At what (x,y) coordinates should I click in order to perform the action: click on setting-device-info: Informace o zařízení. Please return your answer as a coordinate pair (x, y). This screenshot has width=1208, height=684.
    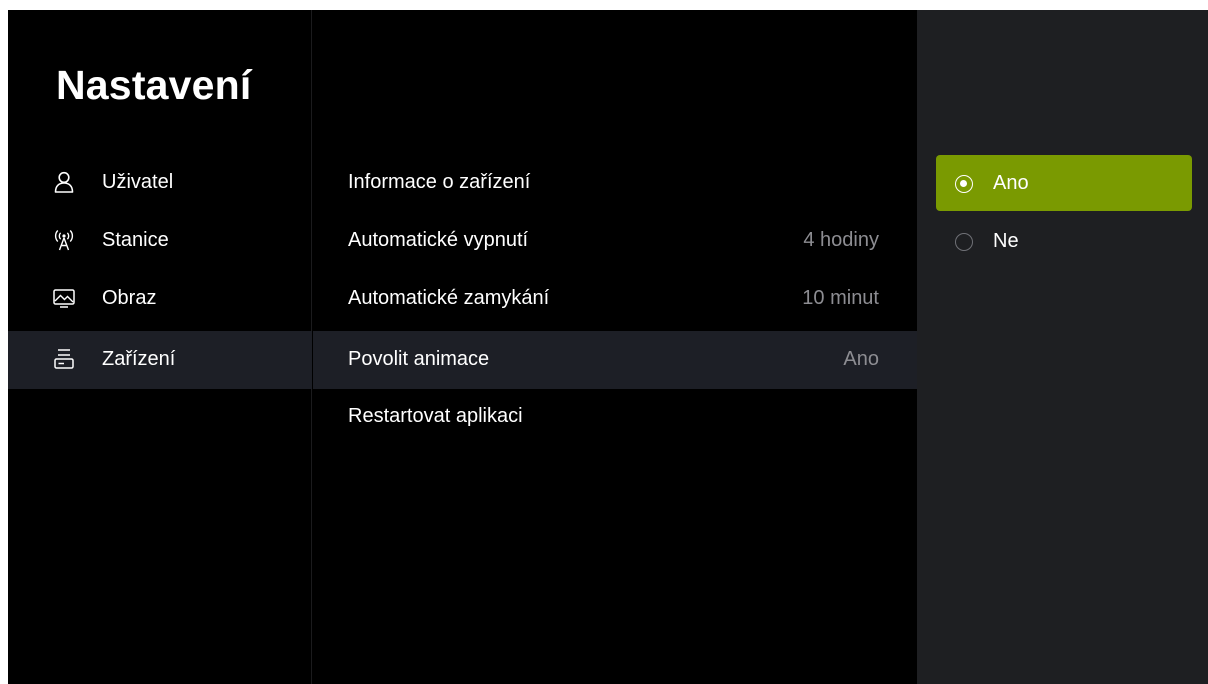
    Looking at the image, I should click on (615, 183).